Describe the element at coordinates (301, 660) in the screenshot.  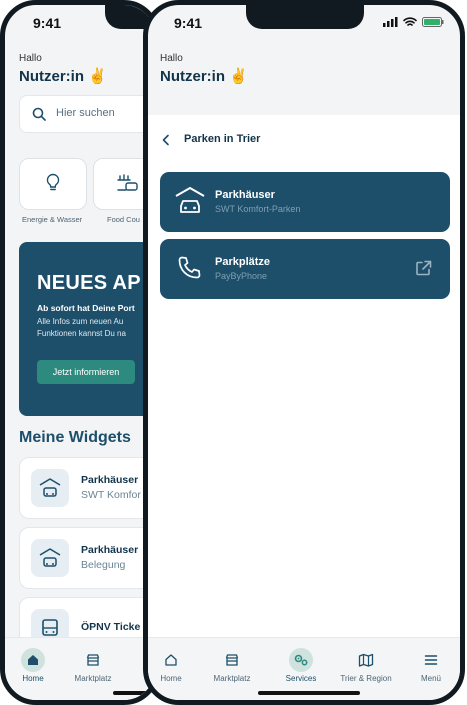
I see `gears-icon` at that location.